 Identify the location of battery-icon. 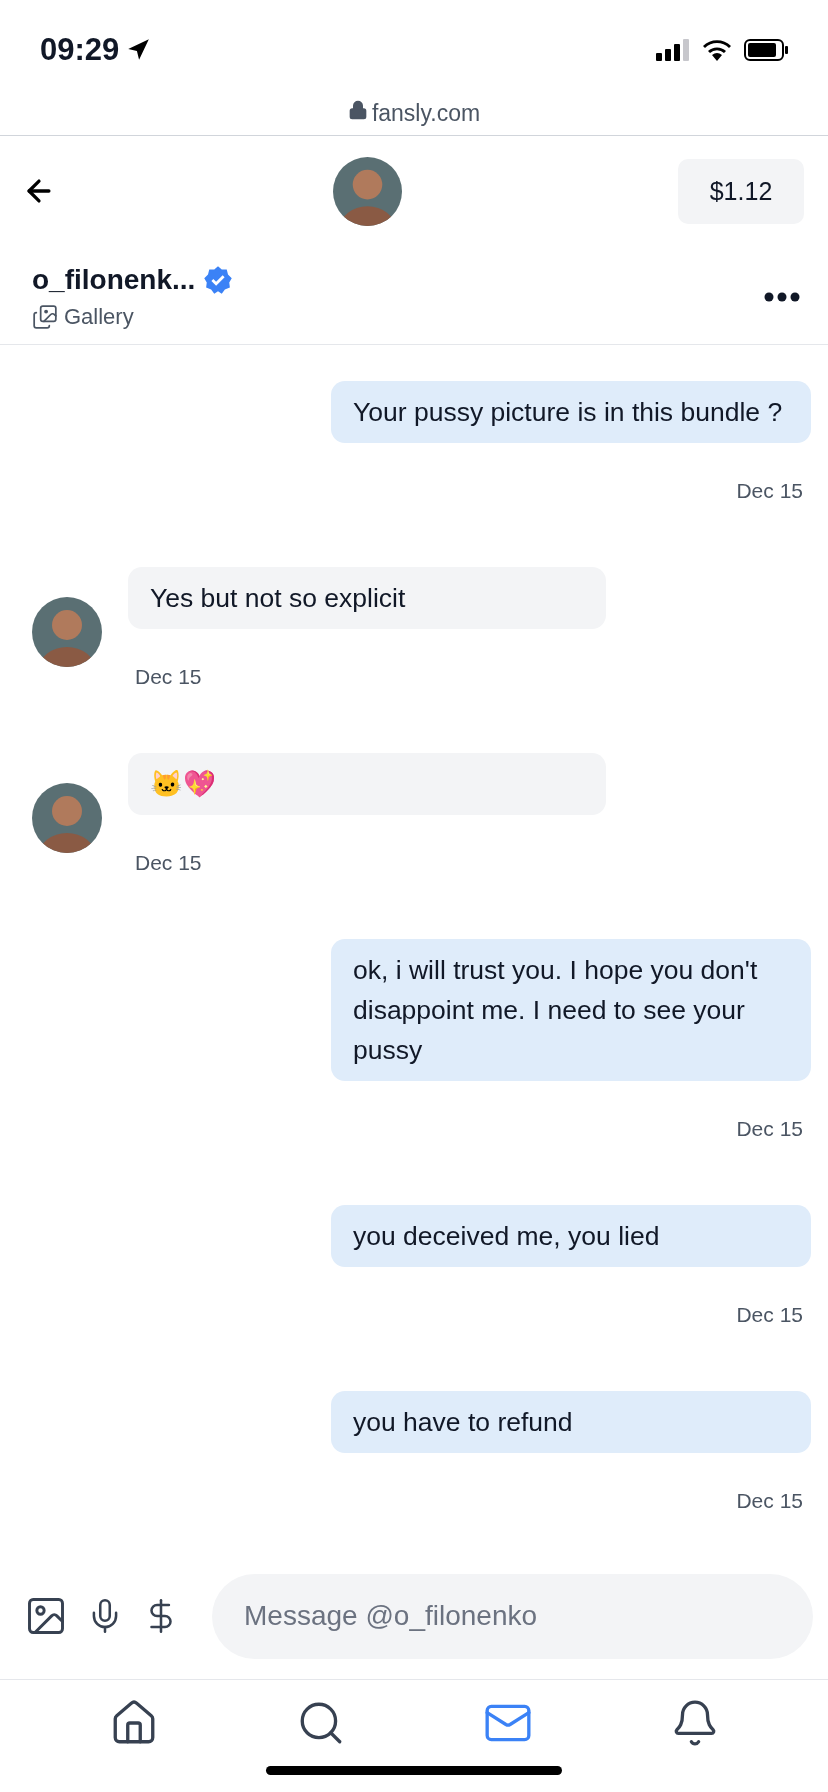
(766, 50).